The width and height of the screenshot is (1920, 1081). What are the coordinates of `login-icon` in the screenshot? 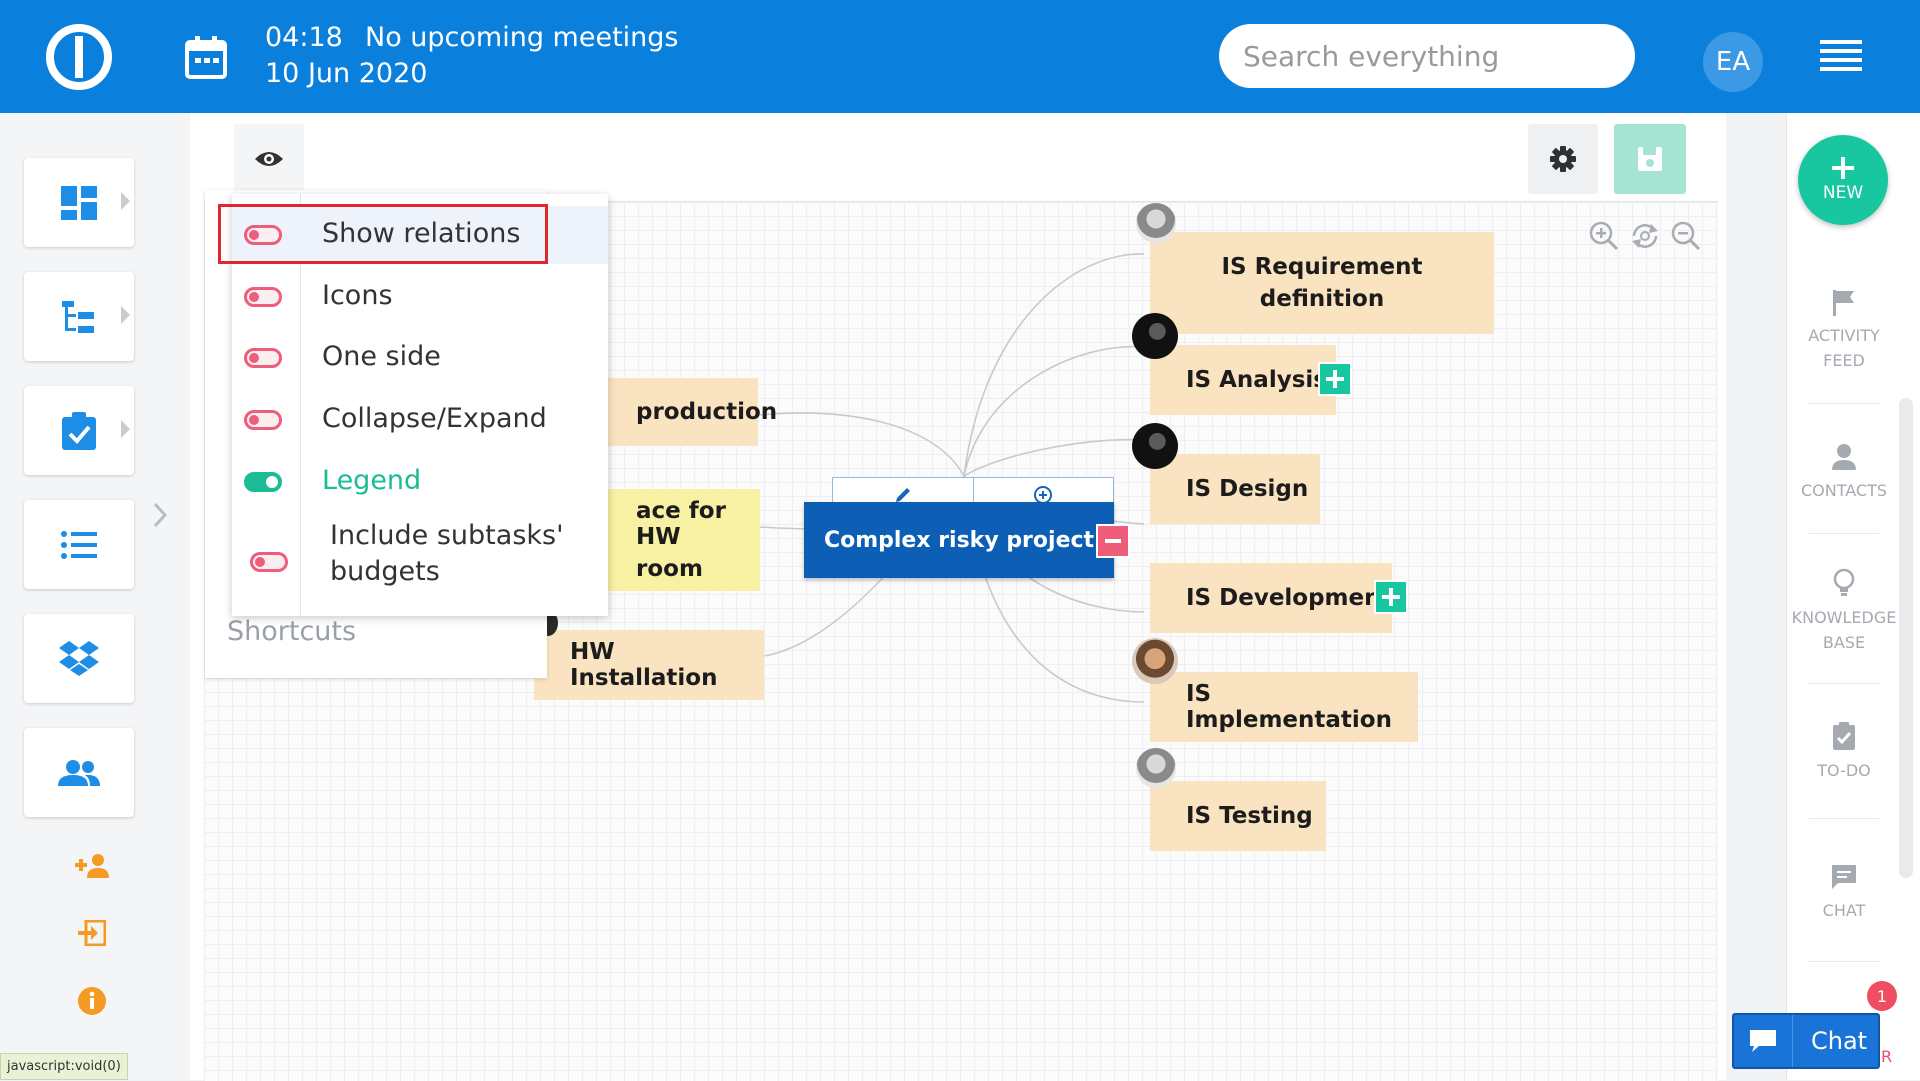 It's located at (92, 933).